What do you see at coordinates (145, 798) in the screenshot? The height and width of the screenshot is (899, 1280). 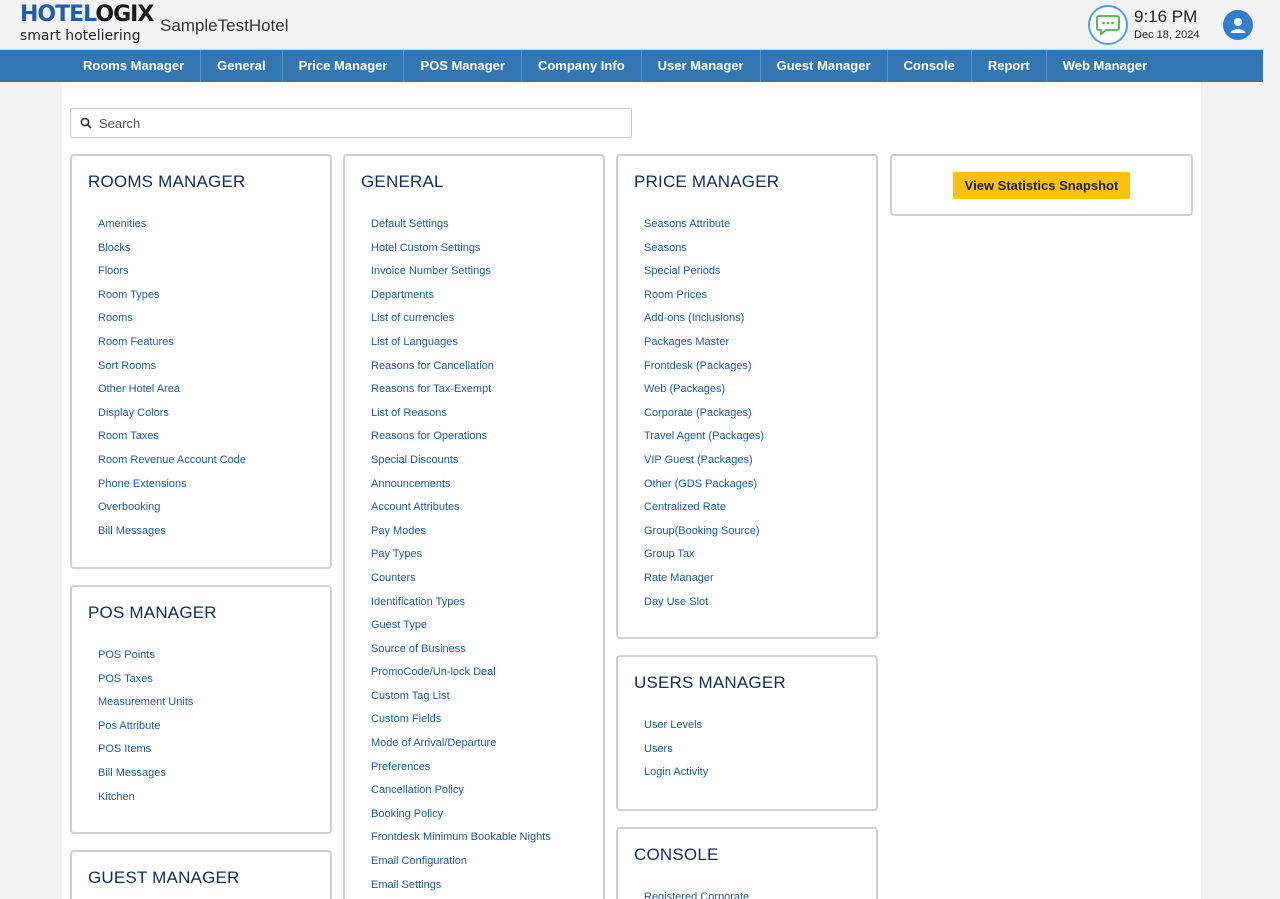 I see `menu-link: Kitchen` at bounding box center [145, 798].